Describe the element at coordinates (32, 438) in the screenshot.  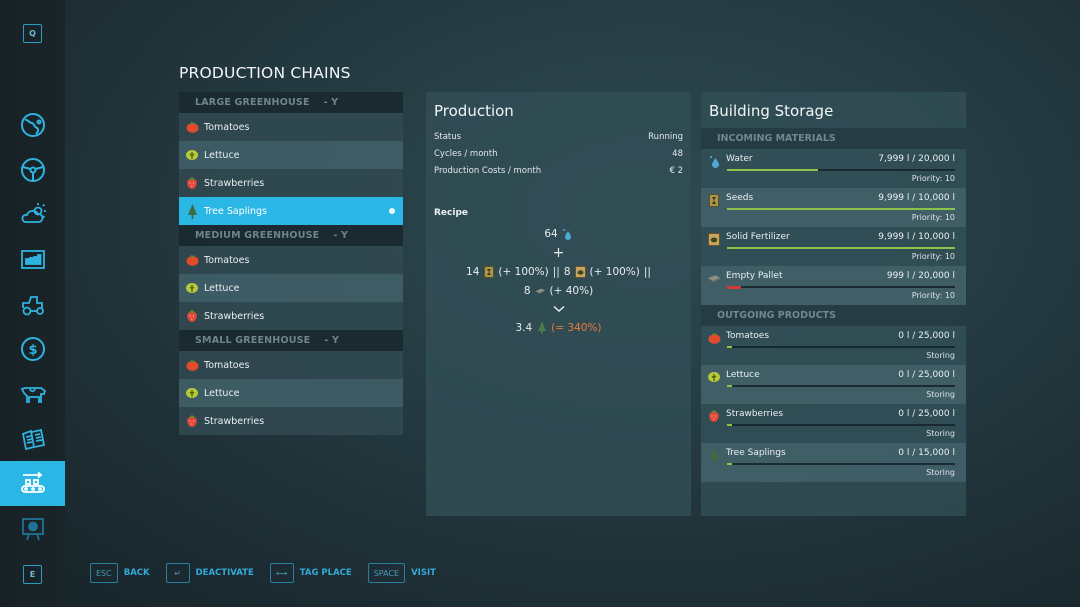
I see `sidebar-item-contracts` at that location.